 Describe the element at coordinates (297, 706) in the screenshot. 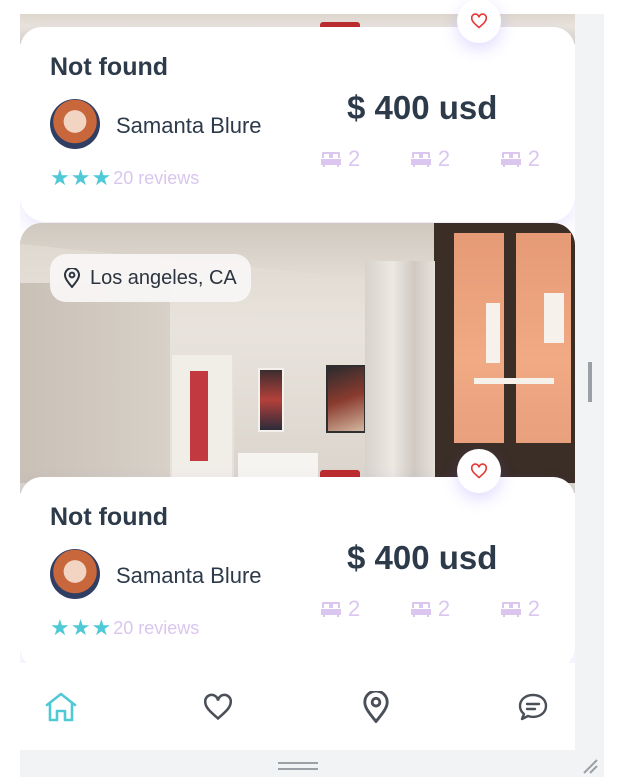

I see `bottom-navigation` at that location.